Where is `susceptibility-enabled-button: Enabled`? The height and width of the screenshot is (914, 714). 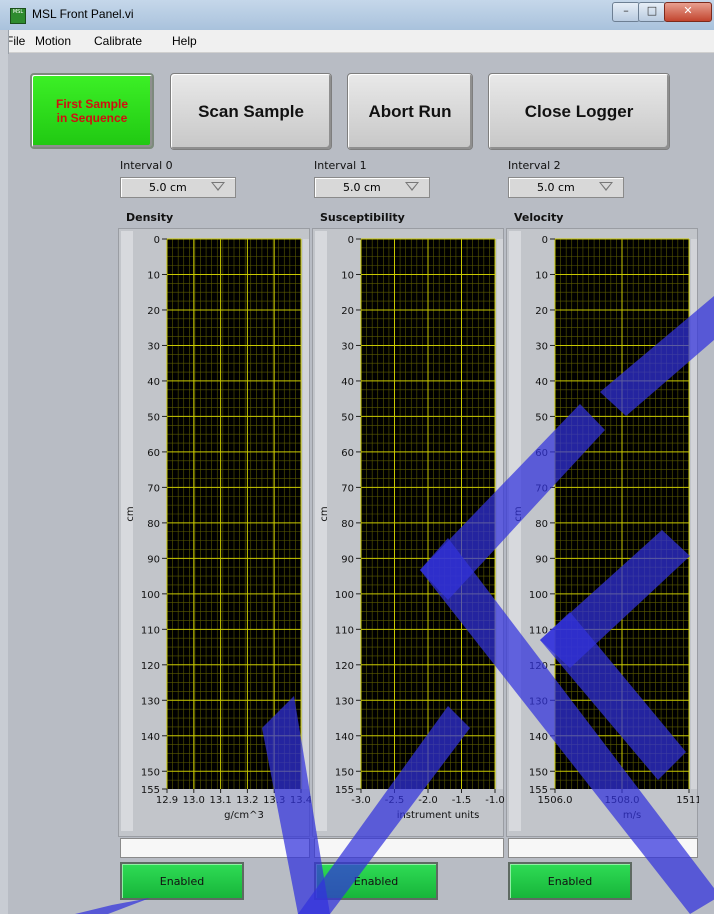
susceptibility-enabled-button: Enabled is located at coordinates (376, 881).